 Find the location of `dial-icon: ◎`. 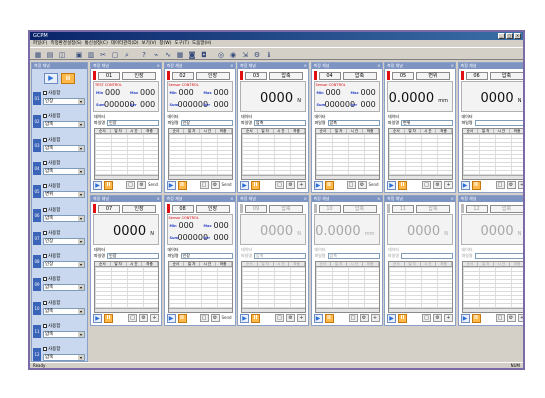

dial-icon: ◎ is located at coordinates (221, 54).